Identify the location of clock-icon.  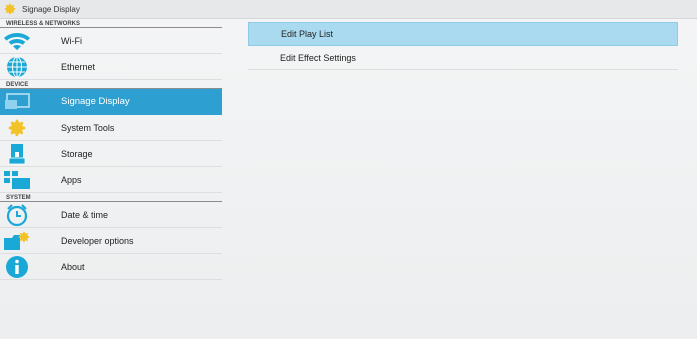
(17, 215).